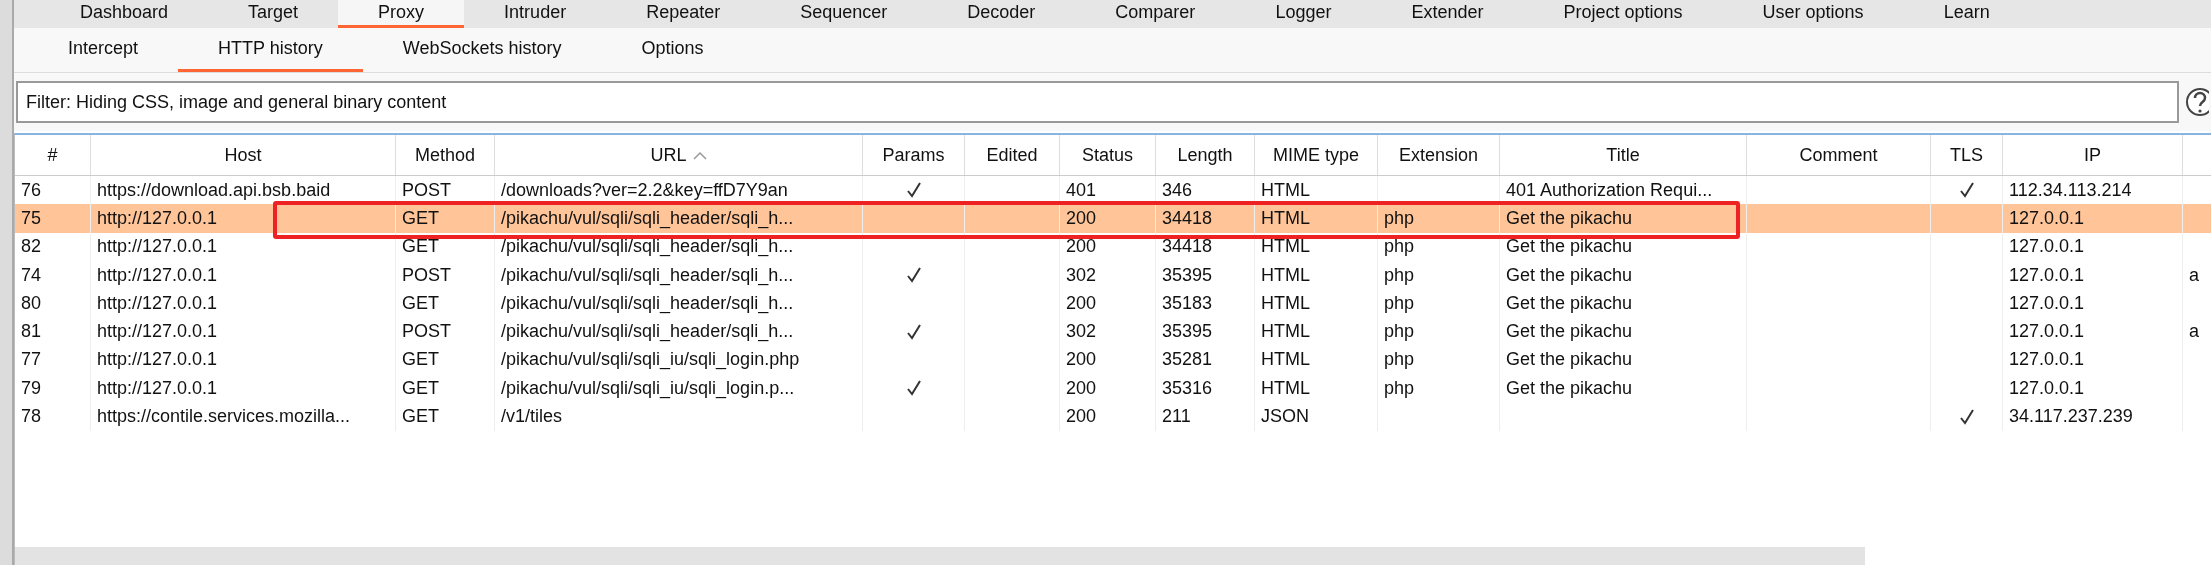 This screenshot has width=2211, height=565. I want to click on tab: Logger, so click(1303, 14).